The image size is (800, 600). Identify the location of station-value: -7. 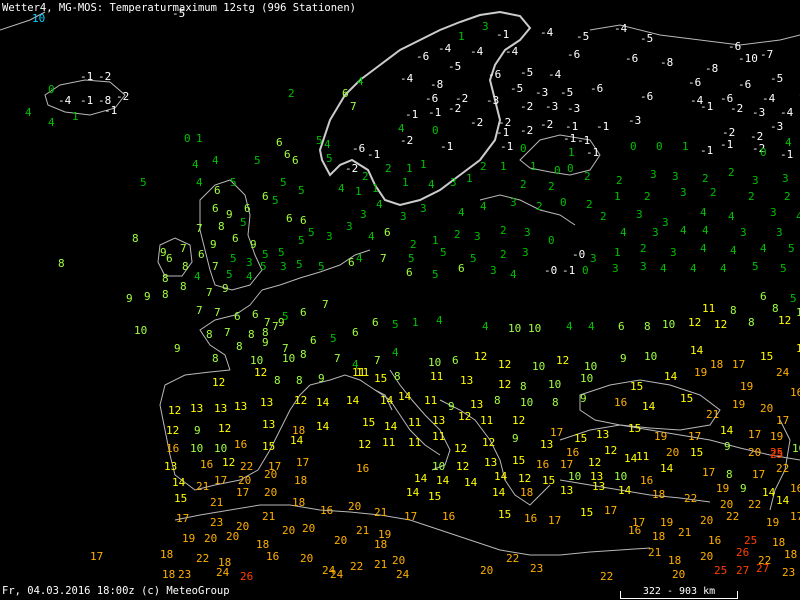
(766, 54).